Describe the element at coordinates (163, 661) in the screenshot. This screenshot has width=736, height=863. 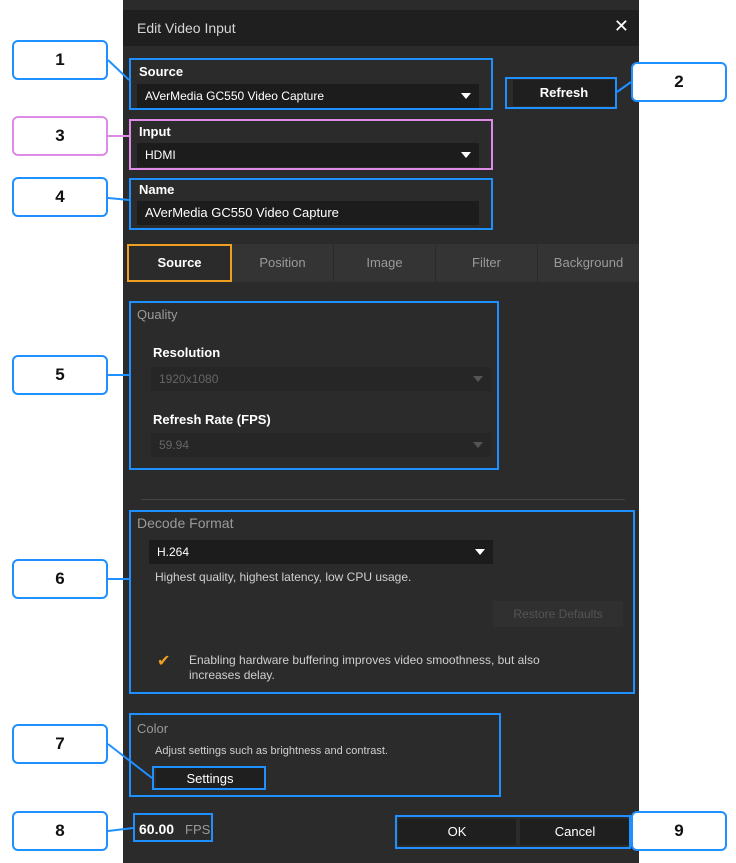
I see `checkmark-icon: ✔` at that location.